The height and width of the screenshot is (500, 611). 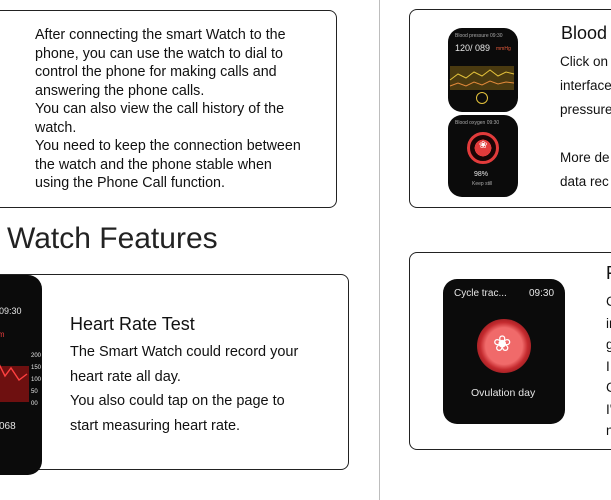 I want to click on text-line: You also could tap on the page to, so click(x=177, y=401).